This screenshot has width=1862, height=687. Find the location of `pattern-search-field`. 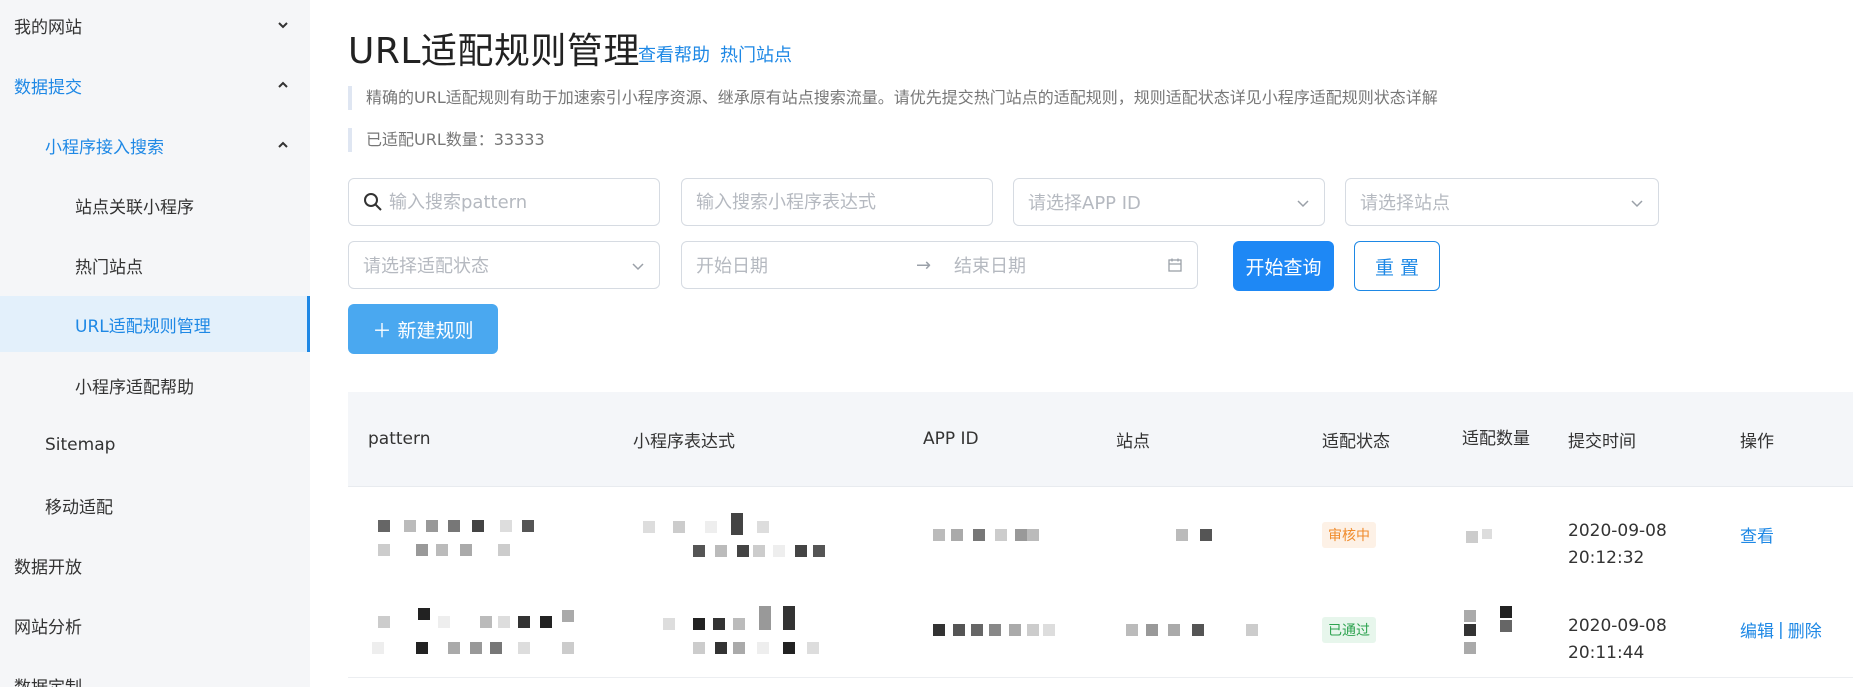

pattern-search-field is located at coordinates (504, 202).